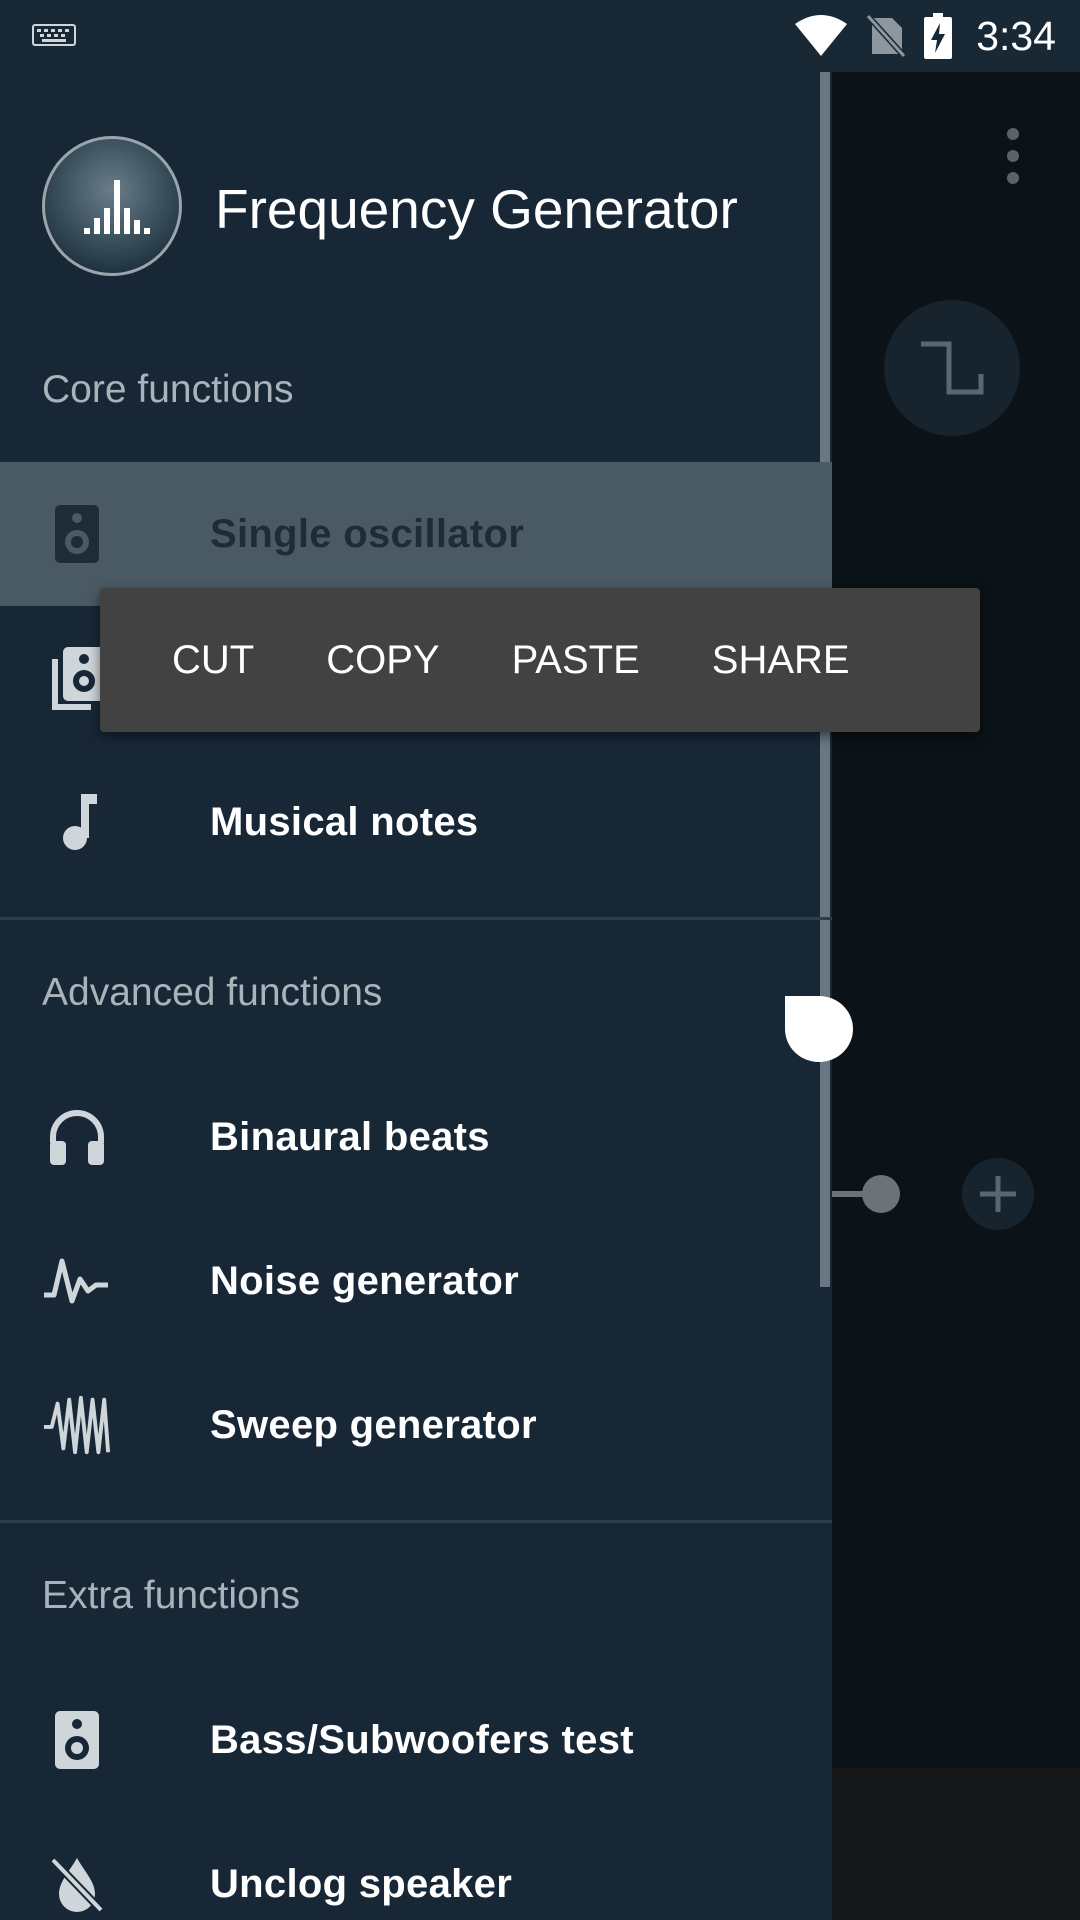  I want to click on section-title-extra: Extra functions, so click(171, 1595).